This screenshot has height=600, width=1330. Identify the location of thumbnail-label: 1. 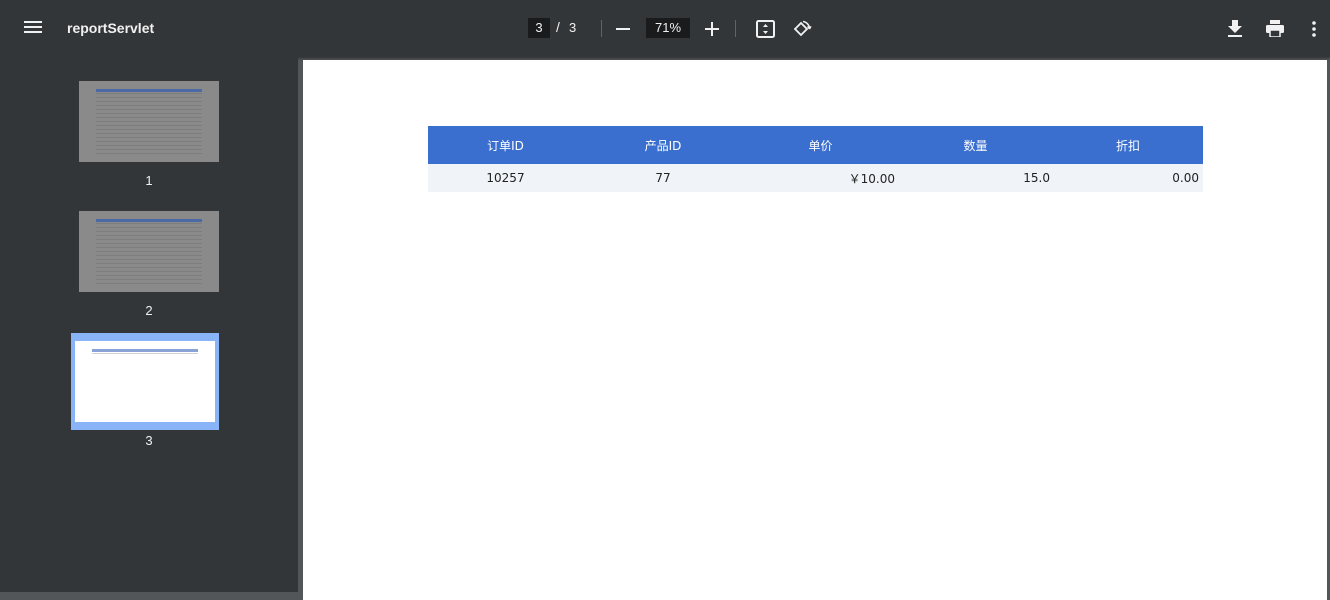
(149, 180).